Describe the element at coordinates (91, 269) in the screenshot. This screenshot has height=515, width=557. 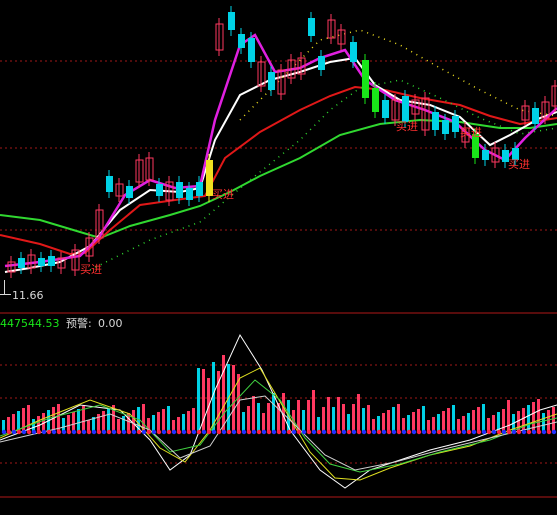
I see `buy-signal: 买进` at that location.